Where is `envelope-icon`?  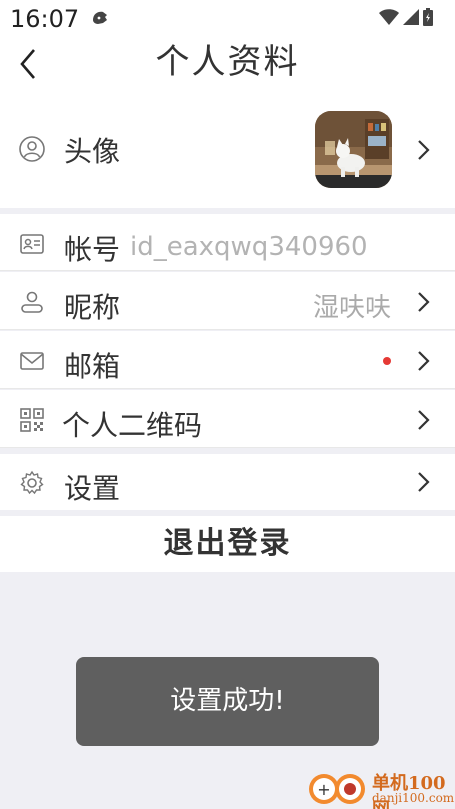
envelope-icon is located at coordinates (32, 361).